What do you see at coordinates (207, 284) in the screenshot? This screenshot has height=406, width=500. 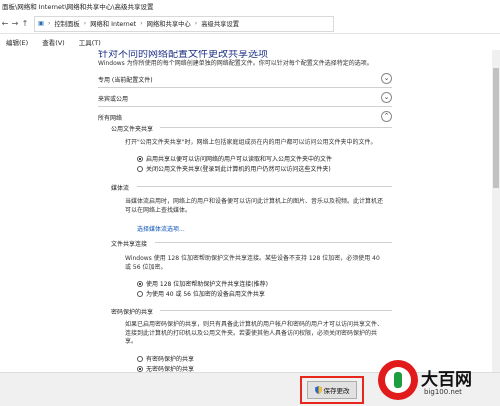 I see `radio-label: 使用 128 位加密帮助保护文件共享连接(推荐)` at bounding box center [207, 284].